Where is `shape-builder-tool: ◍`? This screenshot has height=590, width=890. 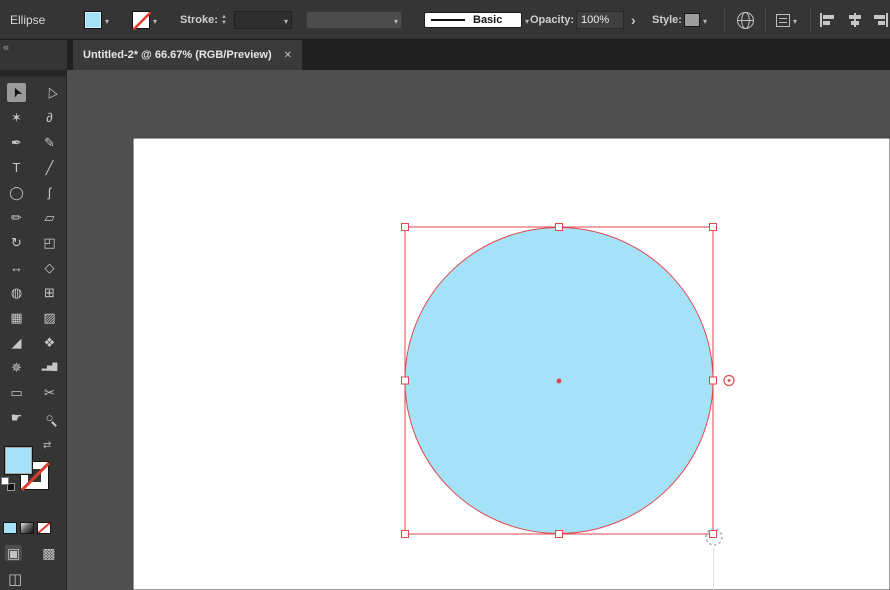
shape-builder-tool: ◍ is located at coordinates (16, 292).